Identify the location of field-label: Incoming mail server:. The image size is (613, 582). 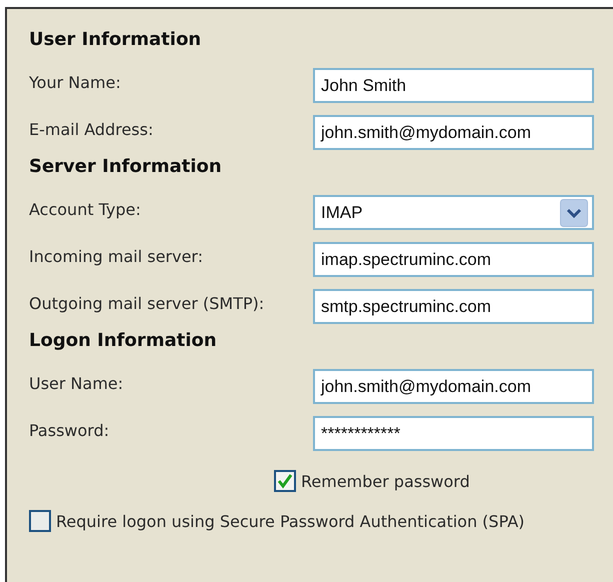
(116, 256).